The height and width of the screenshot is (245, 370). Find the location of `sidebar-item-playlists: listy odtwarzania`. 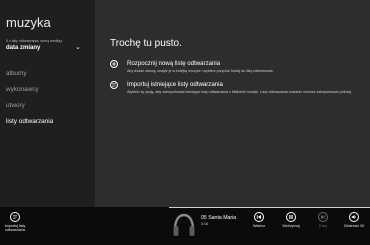

sidebar-item-playlists: listy odtwarzania is located at coordinates (29, 121).